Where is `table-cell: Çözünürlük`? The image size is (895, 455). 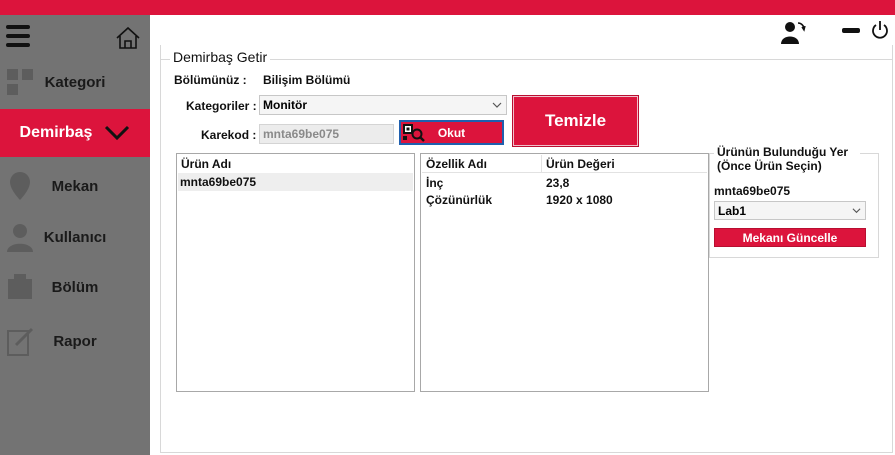 table-cell: Çözünürlük is located at coordinates (459, 200).